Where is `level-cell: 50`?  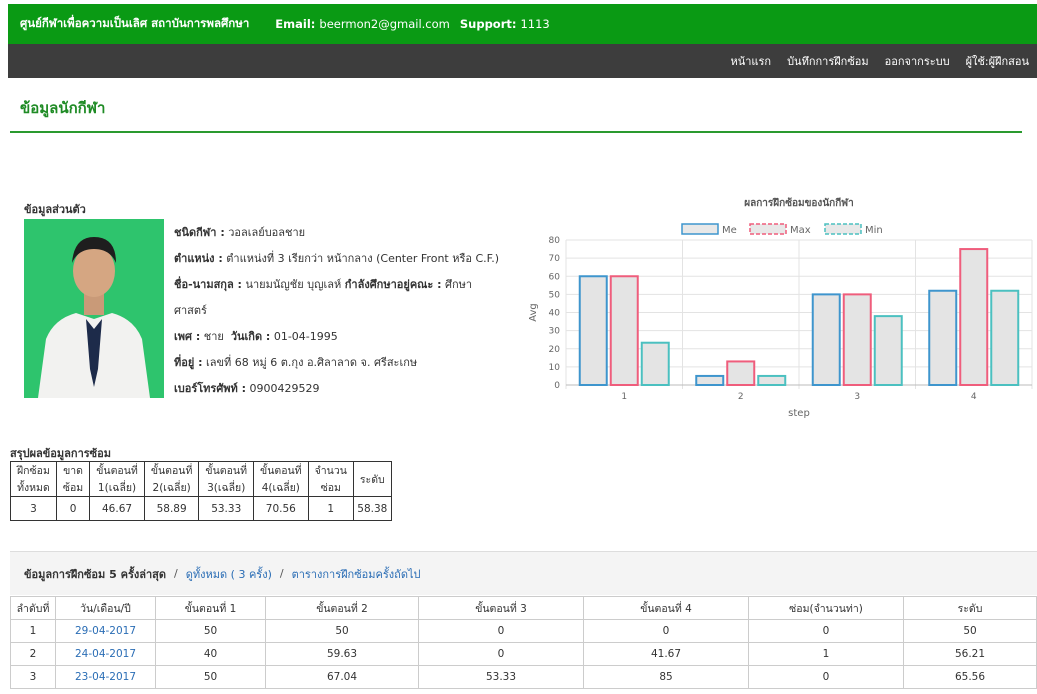
level-cell: 50 is located at coordinates (970, 631).